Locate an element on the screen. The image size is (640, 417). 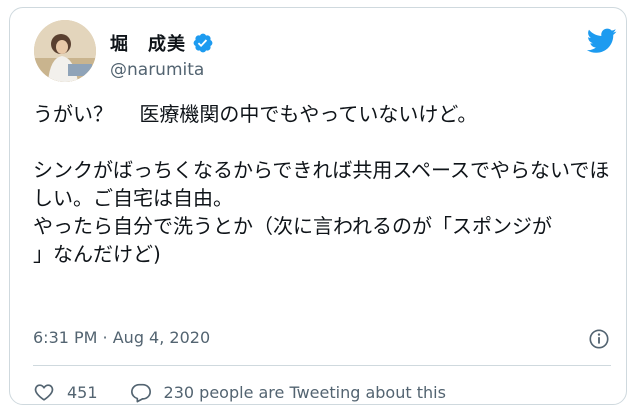
conversation-button: 230 people are Tweeting about this is located at coordinates (288, 392).